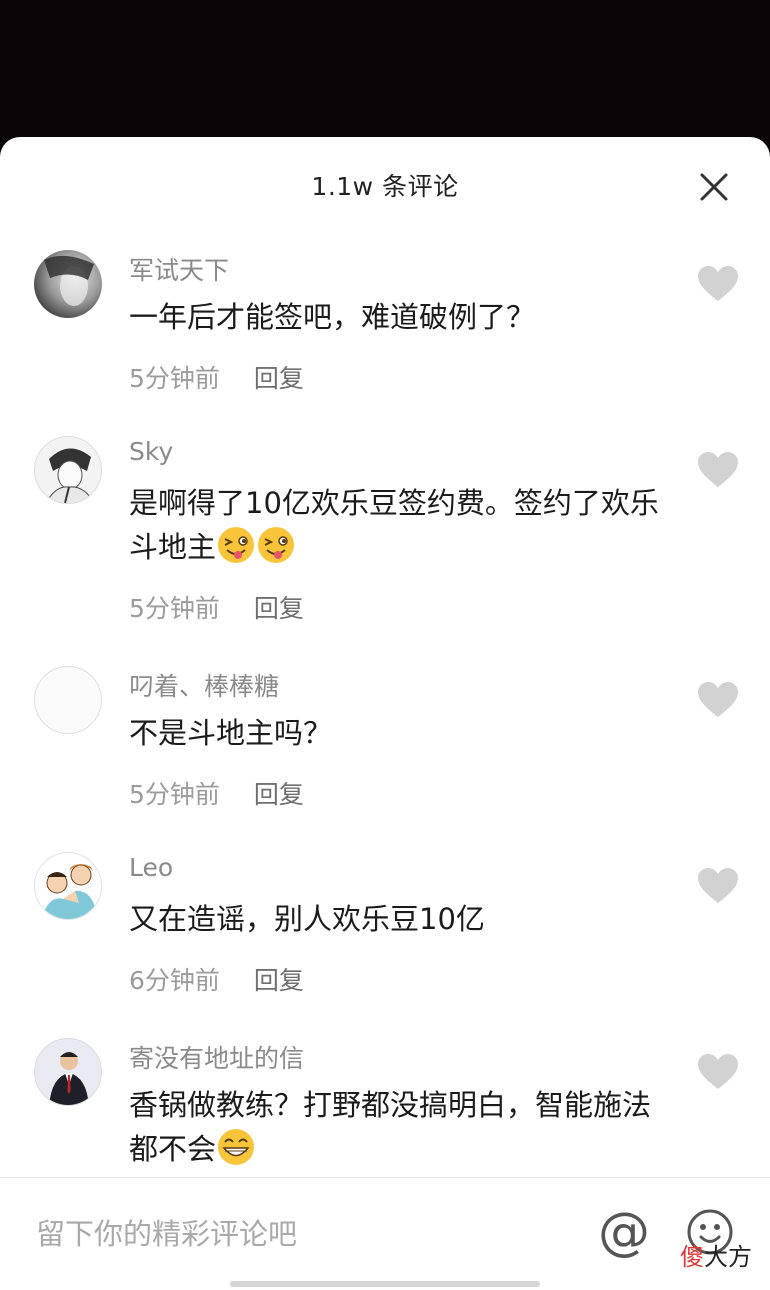 This screenshot has width=770, height=1290. What do you see at coordinates (728, 1257) in the screenshot?
I see `watermark-part-2: 大方` at bounding box center [728, 1257].